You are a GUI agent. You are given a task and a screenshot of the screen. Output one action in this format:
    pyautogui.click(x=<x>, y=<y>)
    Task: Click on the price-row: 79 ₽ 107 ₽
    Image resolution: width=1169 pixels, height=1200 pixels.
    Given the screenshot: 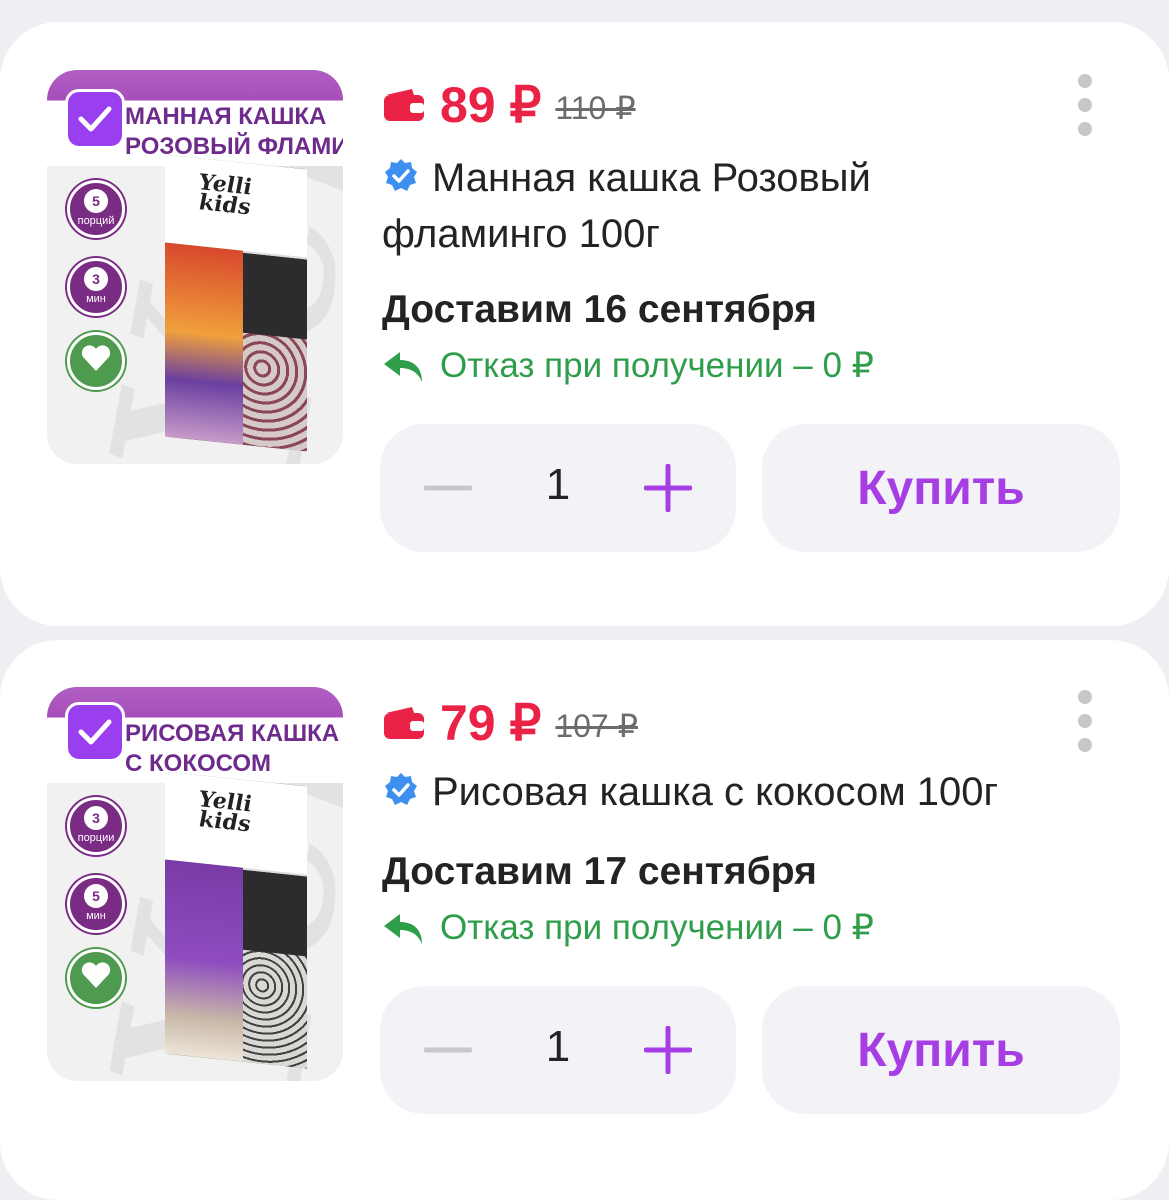 What is the action you would take?
    pyautogui.click(x=510, y=723)
    